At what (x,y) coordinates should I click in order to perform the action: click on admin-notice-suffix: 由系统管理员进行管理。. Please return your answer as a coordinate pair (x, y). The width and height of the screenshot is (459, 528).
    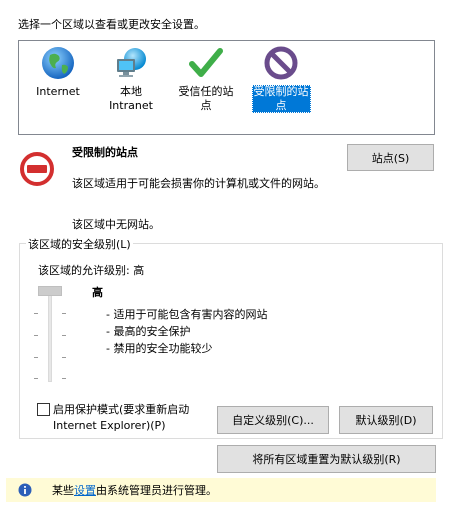
    Looking at the image, I should click on (156, 490).